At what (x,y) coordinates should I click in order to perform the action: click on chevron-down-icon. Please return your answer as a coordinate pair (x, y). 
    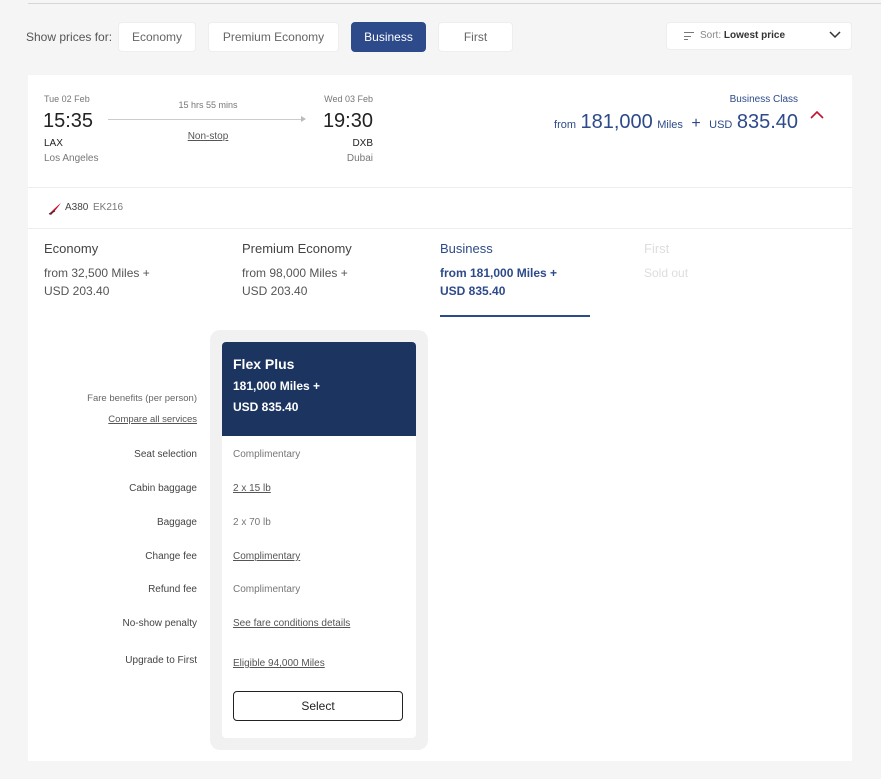
    Looking at the image, I should click on (835, 35).